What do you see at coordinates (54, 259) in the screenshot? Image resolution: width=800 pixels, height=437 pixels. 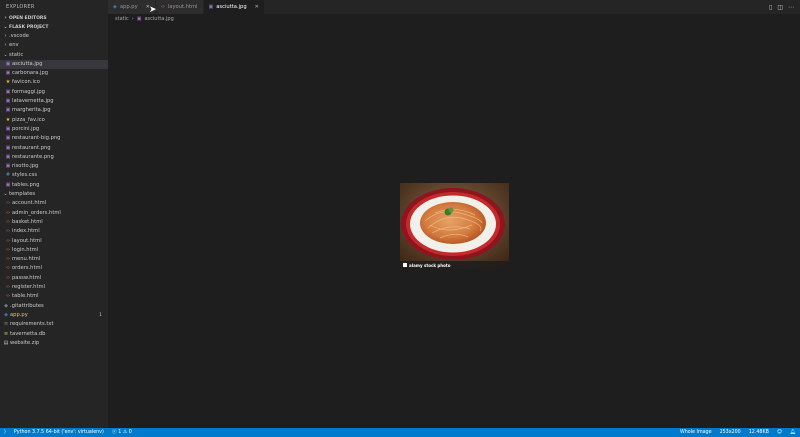 I see `tree-file: ‹› menu.html` at bounding box center [54, 259].